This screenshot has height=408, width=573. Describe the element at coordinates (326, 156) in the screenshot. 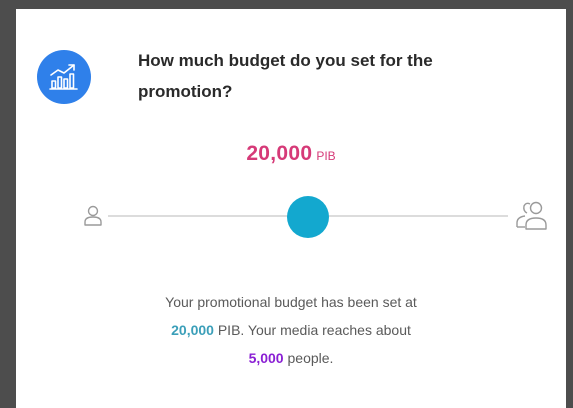

I see `budget-currency-label: PIB` at that location.